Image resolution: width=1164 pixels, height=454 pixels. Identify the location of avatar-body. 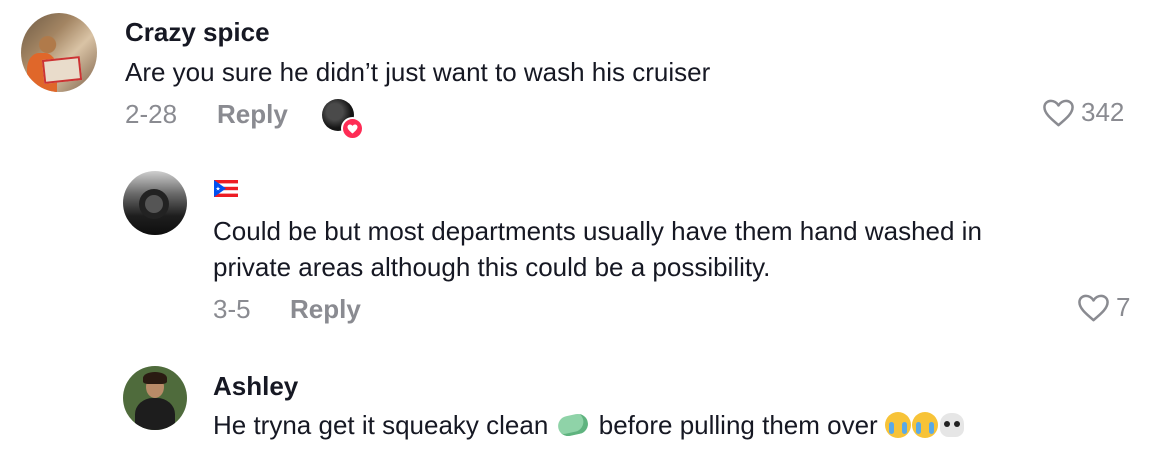
(155, 414).